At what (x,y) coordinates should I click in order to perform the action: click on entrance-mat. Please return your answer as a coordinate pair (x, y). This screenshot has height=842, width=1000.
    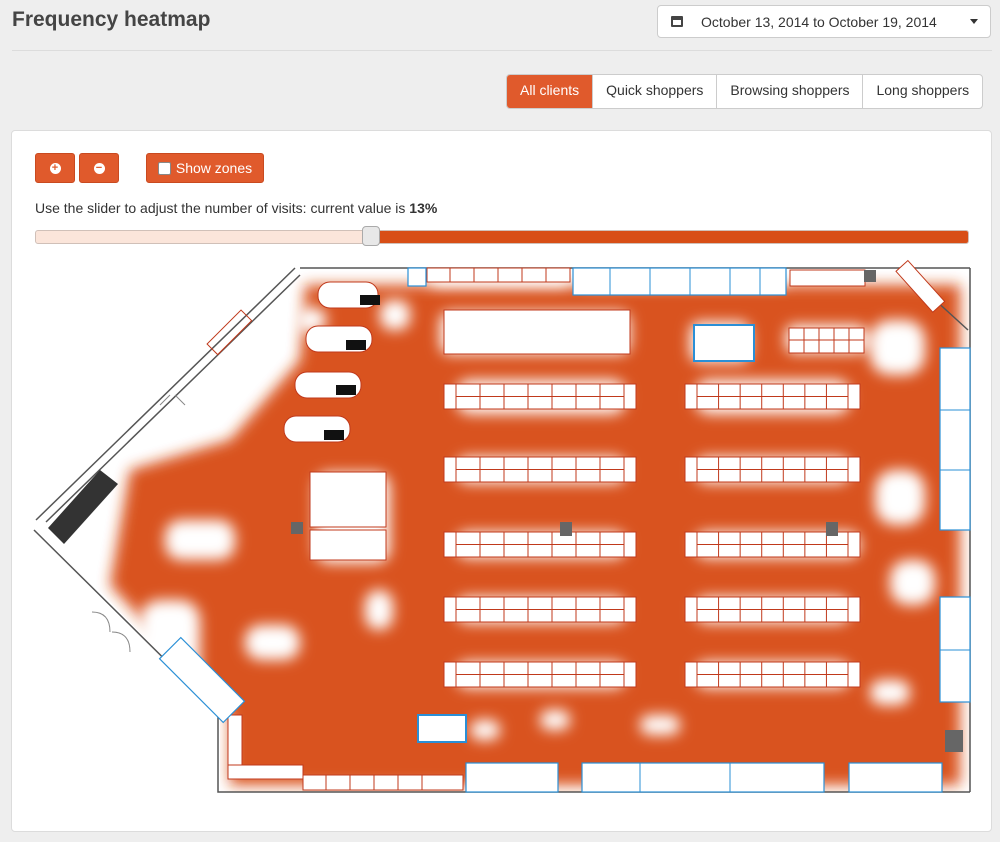
    Looking at the image, I should click on (83, 507).